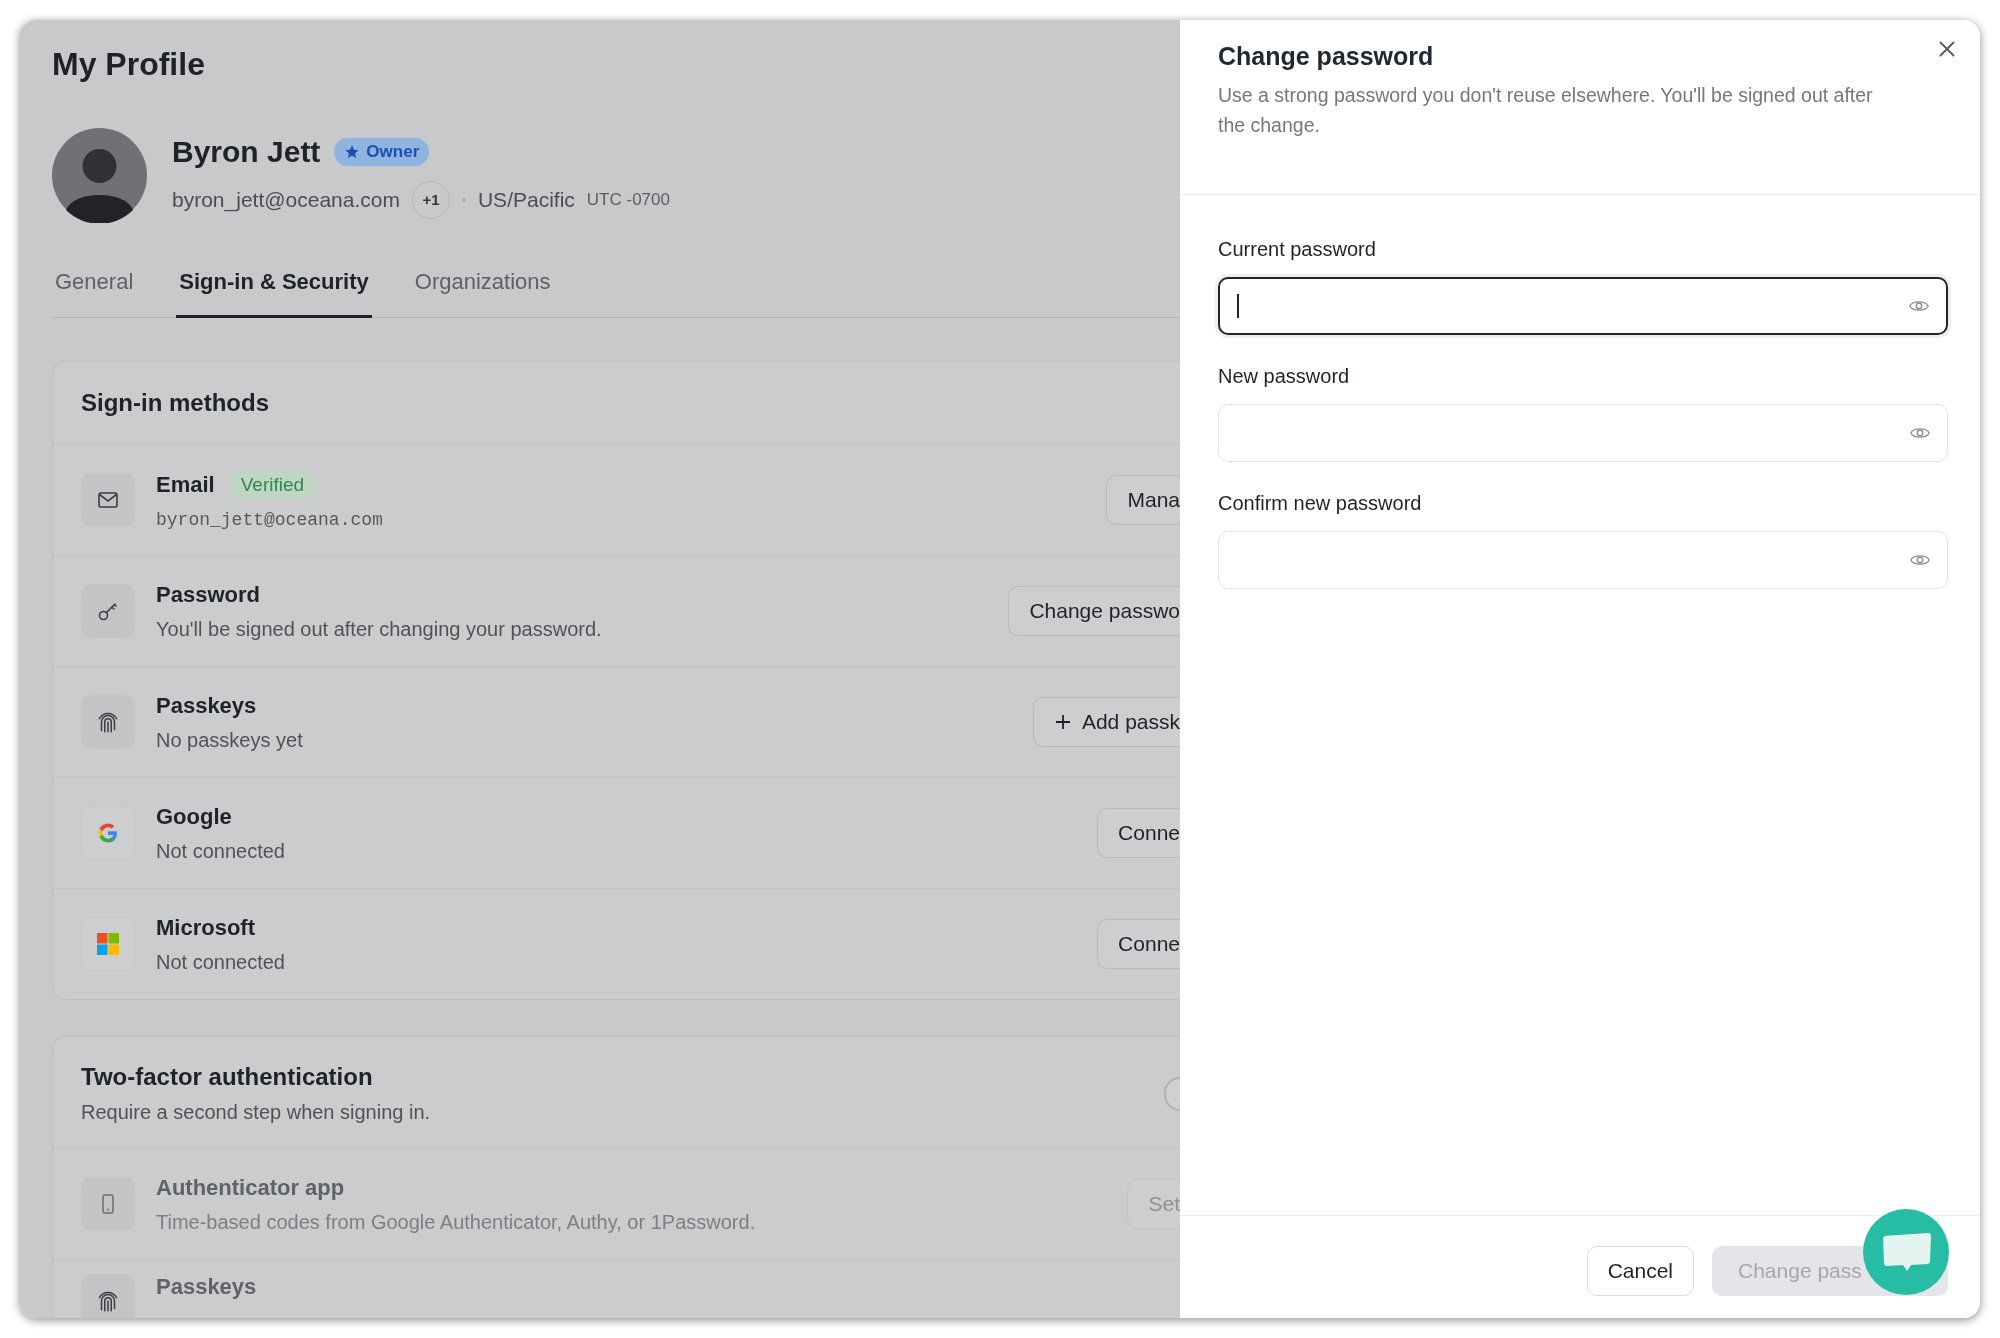  Describe the element at coordinates (1172, 1093) in the screenshot. I see `toggle-switch` at that location.